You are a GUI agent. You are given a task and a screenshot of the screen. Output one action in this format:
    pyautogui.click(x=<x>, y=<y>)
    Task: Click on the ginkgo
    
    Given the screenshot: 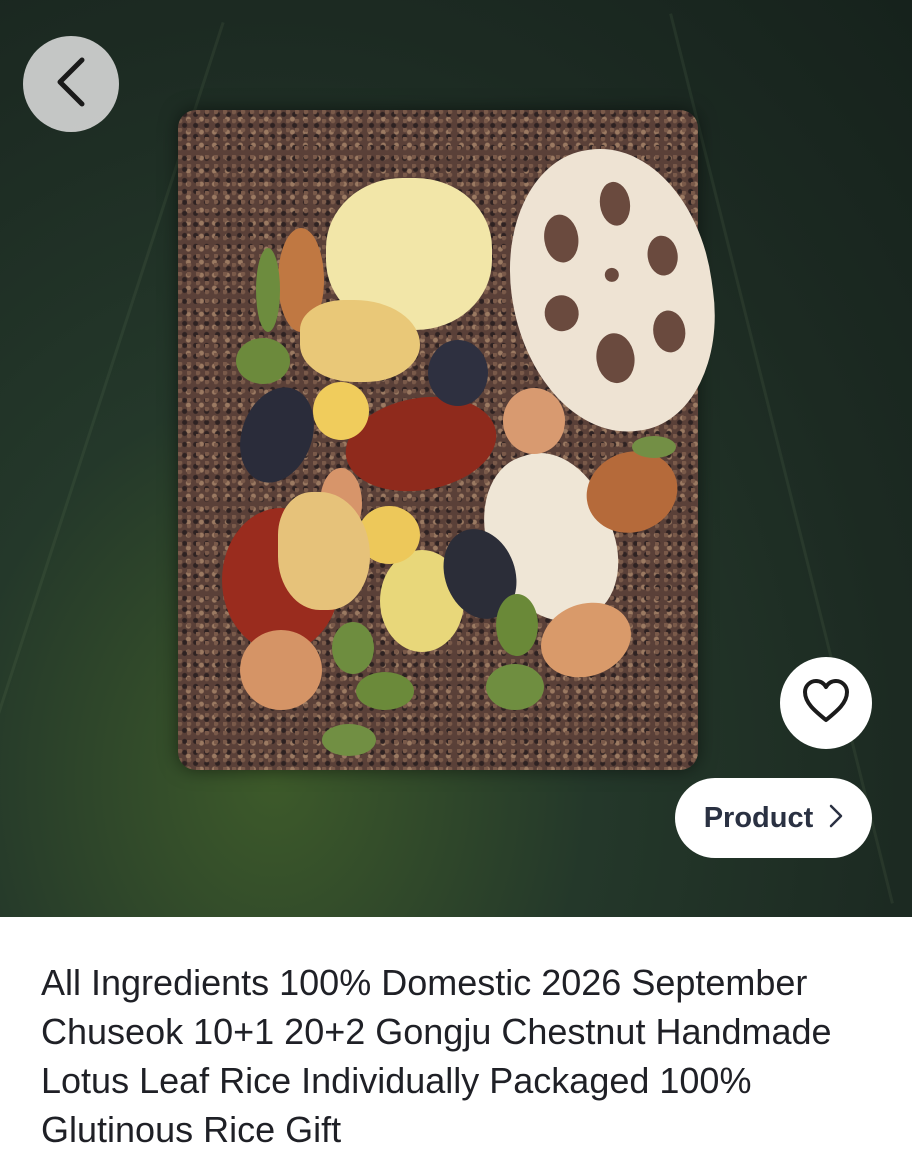 What is the action you would take?
    pyautogui.click(x=341, y=411)
    